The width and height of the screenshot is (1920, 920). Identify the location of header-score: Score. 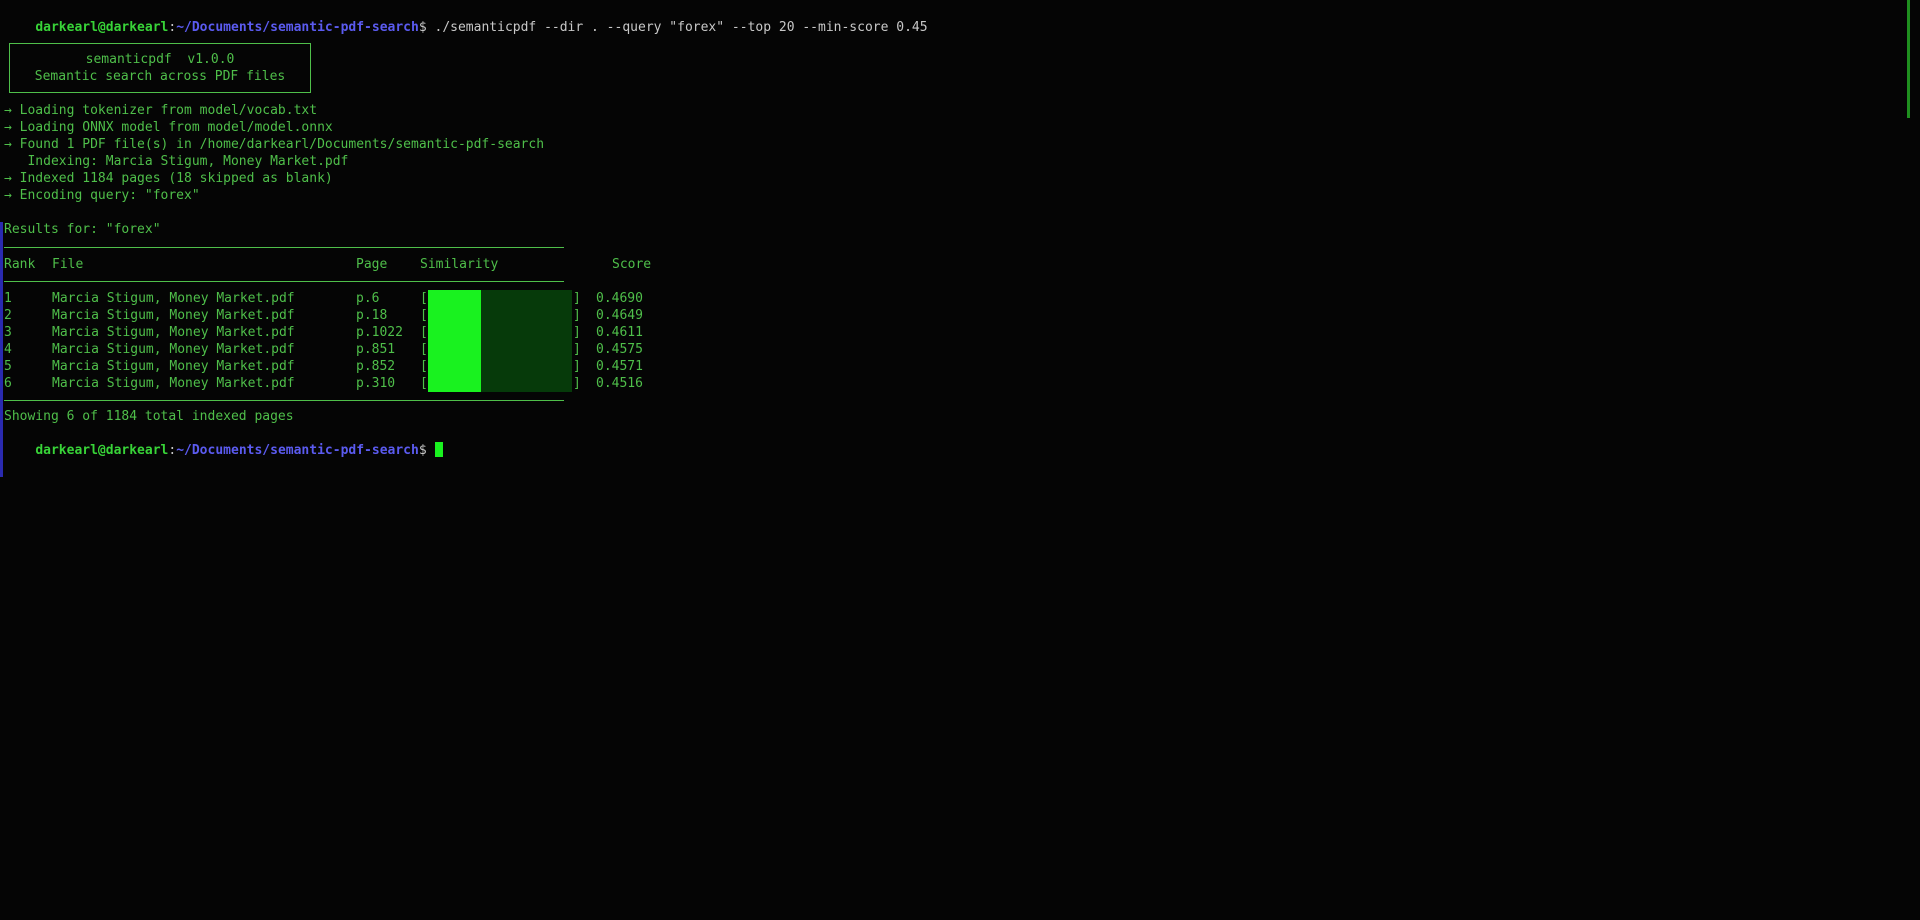
(632, 264).